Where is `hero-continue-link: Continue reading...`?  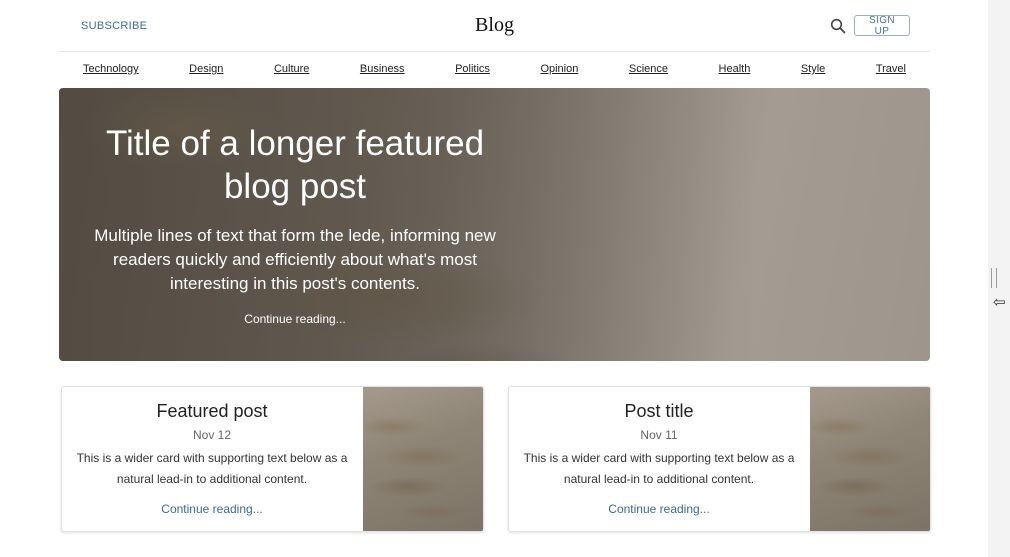
hero-continue-link: Continue reading... is located at coordinates (294, 319).